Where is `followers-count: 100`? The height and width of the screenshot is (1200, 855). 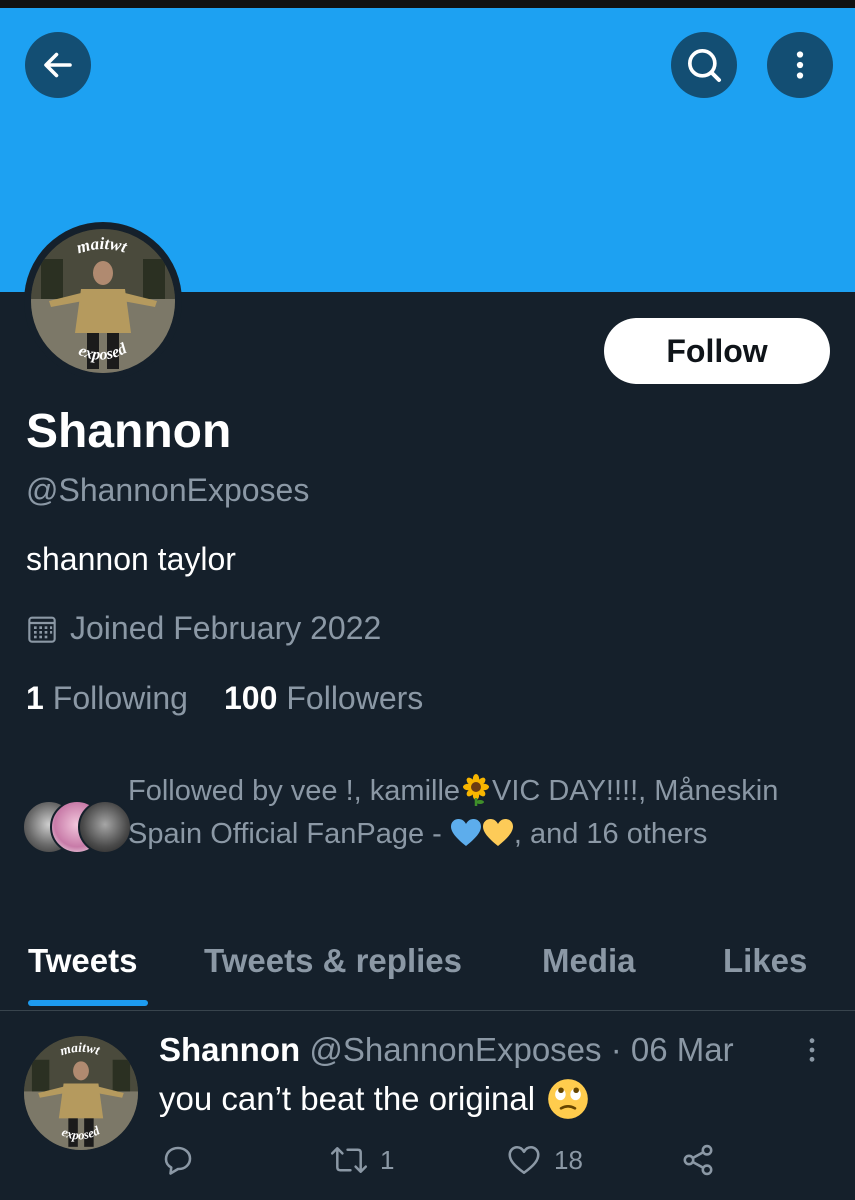 followers-count: 100 is located at coordinates (250, 698).